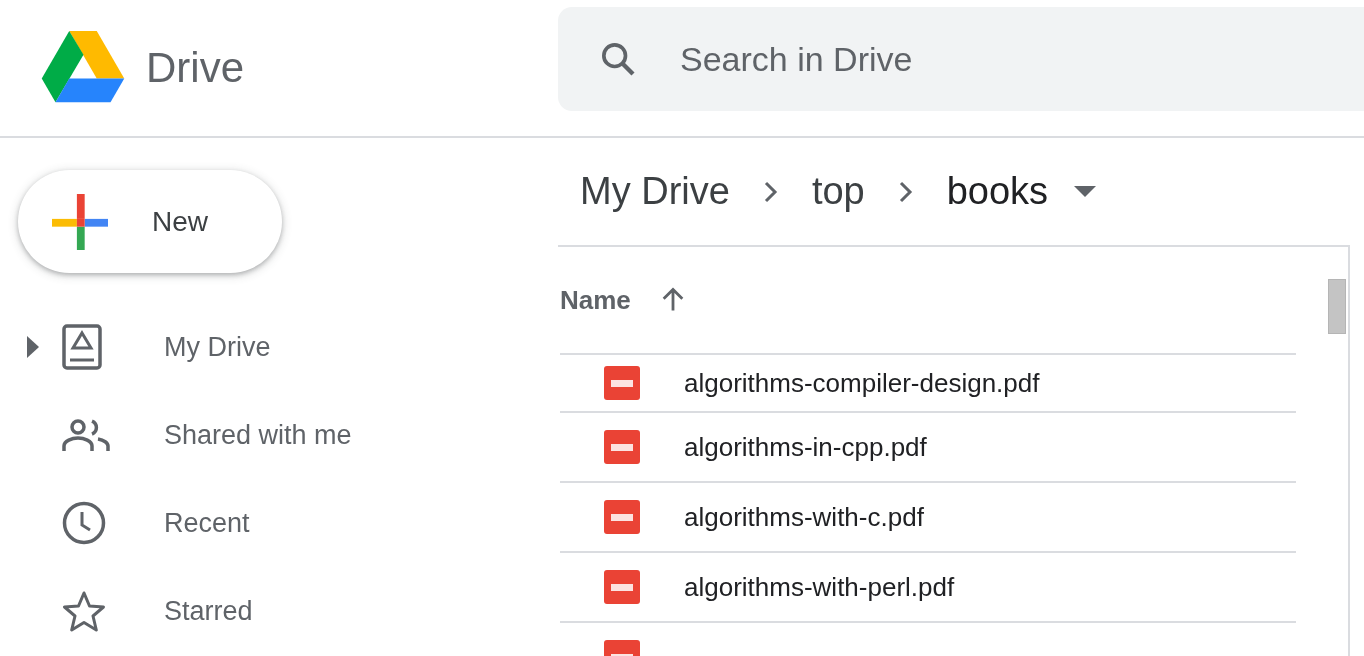 The width and height of the screenshot is (1364, 656). I want to click on drive-icon, so click(82, 347).